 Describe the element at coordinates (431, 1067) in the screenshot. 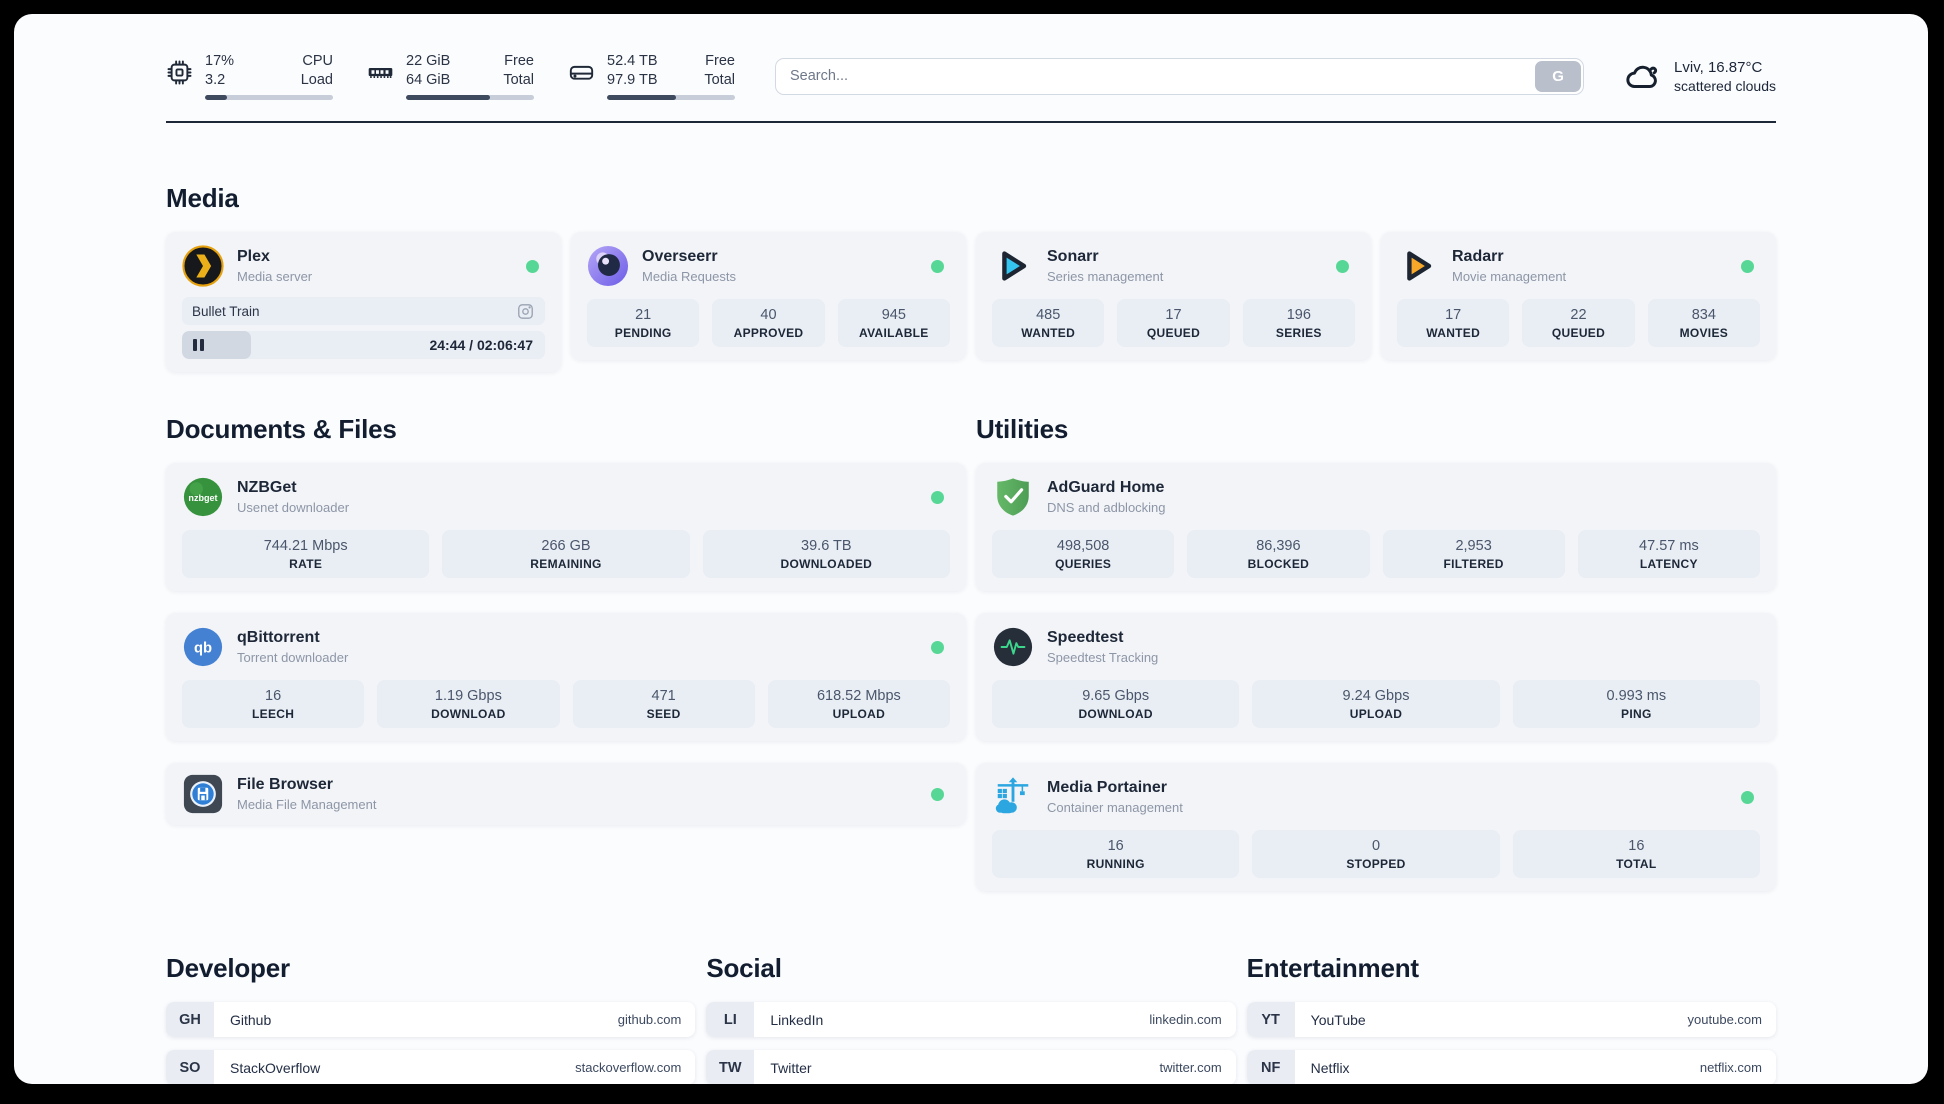

I see `bookmark-stackoverflow: SO StackOverflow stackoverflow.com` at that location.